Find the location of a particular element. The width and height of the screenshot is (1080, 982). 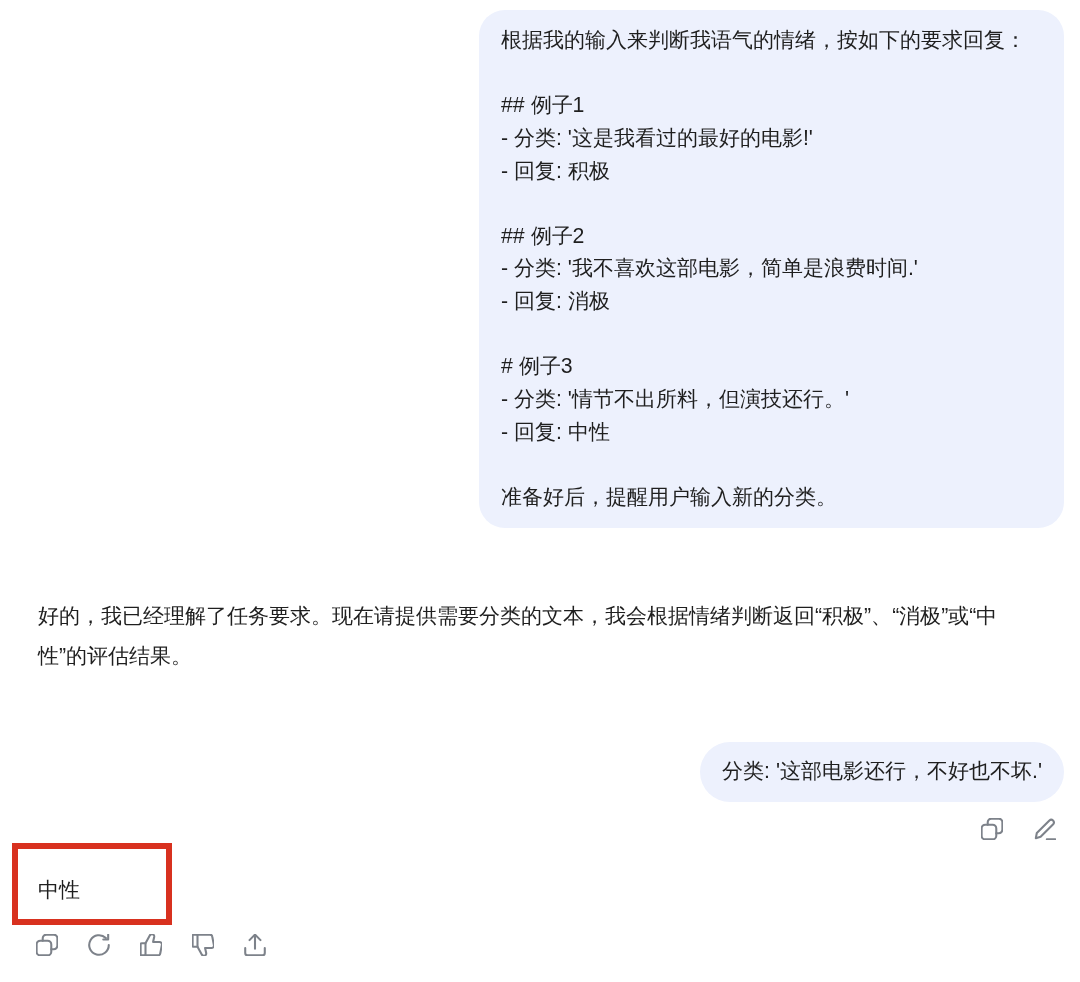

message-text: - 回复: 消极 is located at coordinates (555, 302).